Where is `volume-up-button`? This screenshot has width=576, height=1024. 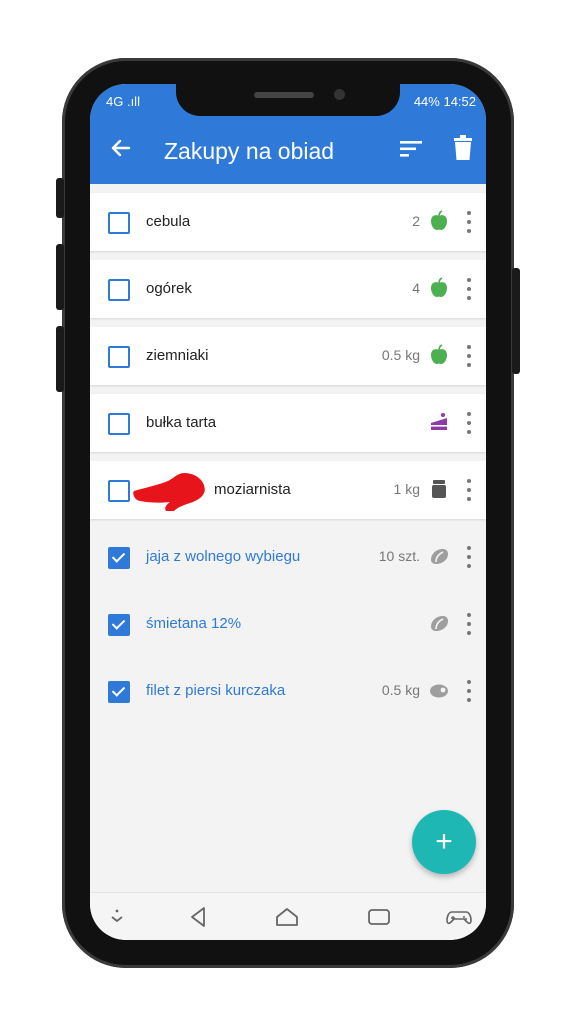
volume-up-button is located at coordinates (60, 277).